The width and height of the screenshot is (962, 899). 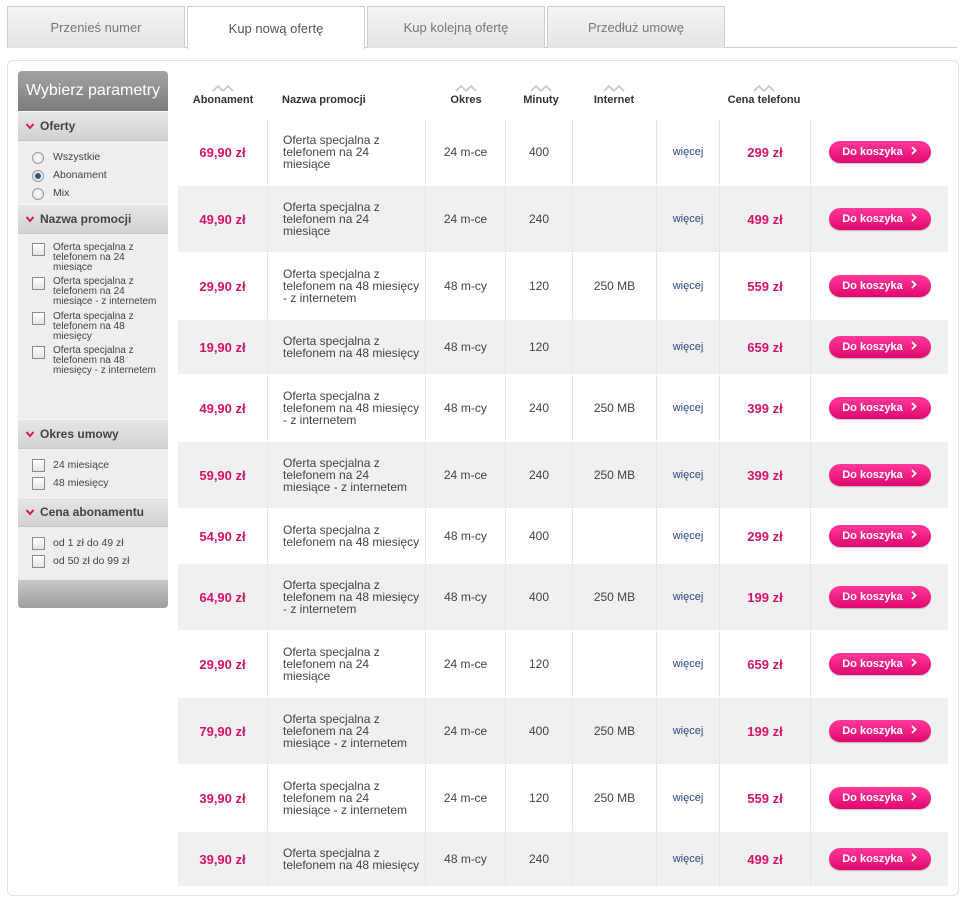 What do you see at coordinates (38, 176) in the screenshot?
I see `radio-button-selected` at bounding box center [38, 176].